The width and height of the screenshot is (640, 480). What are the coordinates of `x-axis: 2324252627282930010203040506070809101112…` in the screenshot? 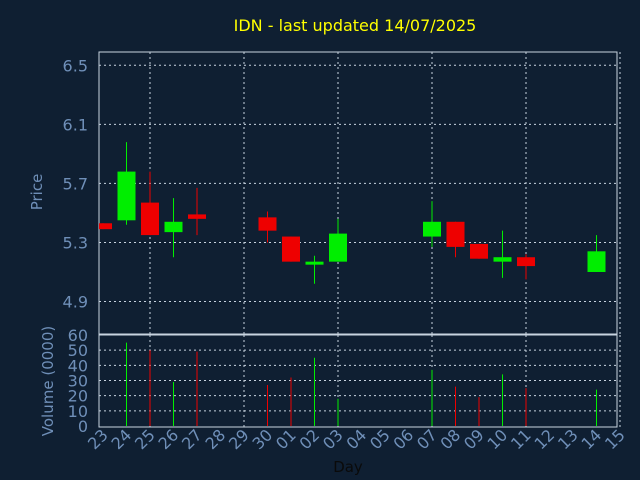 It's located at (356, 439).